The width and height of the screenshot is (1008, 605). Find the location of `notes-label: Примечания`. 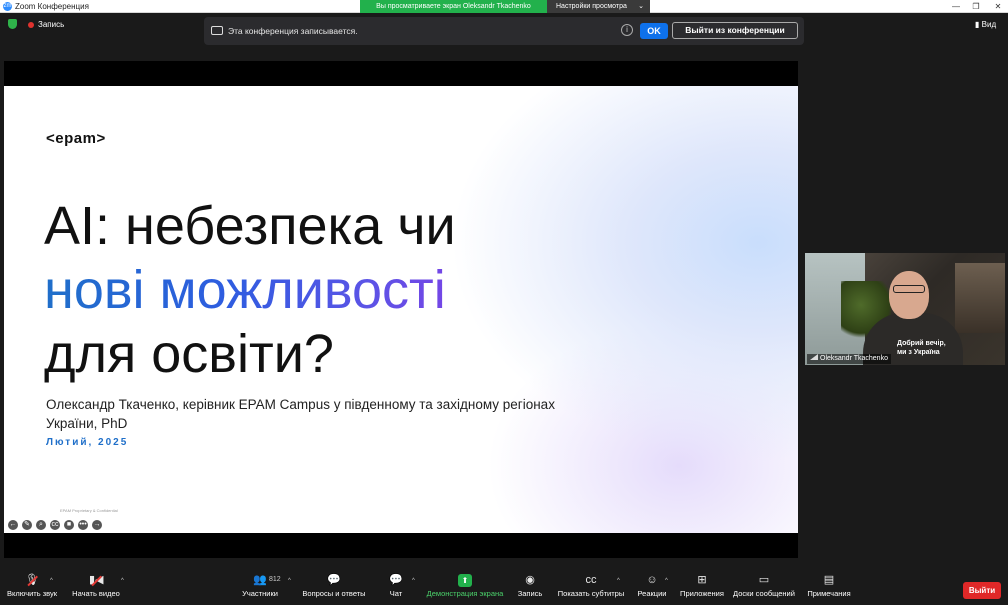

notes-label: Примечания is located at coordinates (829, 593).